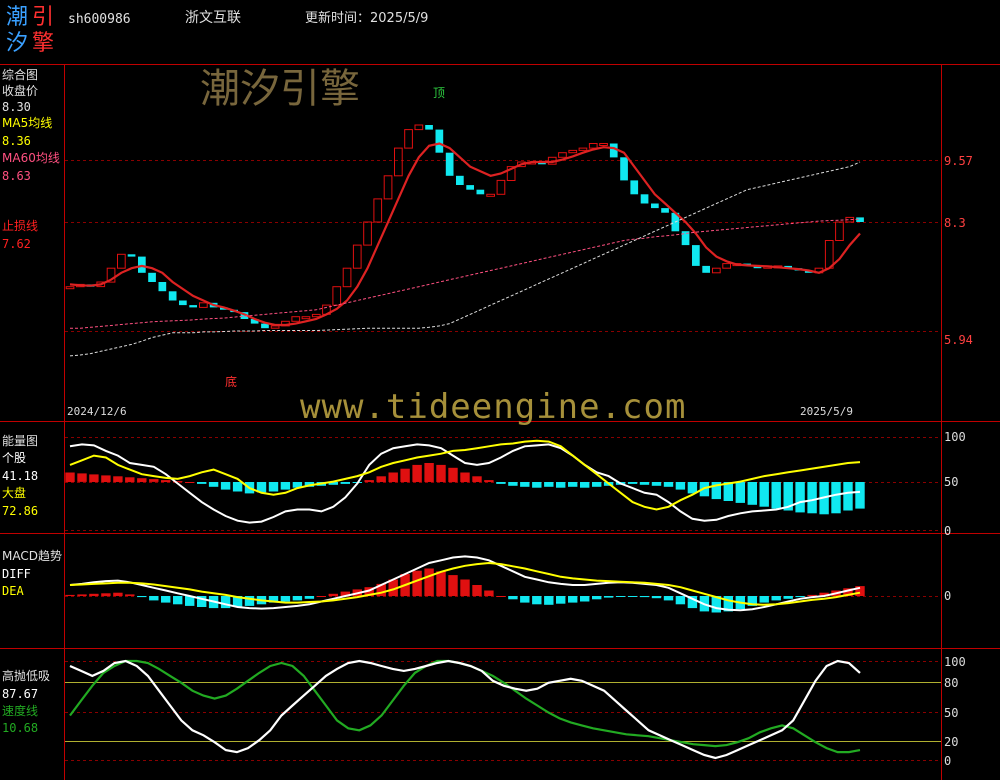 Image resolution: width=1000 pixels, height=780 pixels. I want to click on hilo-panel-title: 高抛低吸, so click(26, 676).